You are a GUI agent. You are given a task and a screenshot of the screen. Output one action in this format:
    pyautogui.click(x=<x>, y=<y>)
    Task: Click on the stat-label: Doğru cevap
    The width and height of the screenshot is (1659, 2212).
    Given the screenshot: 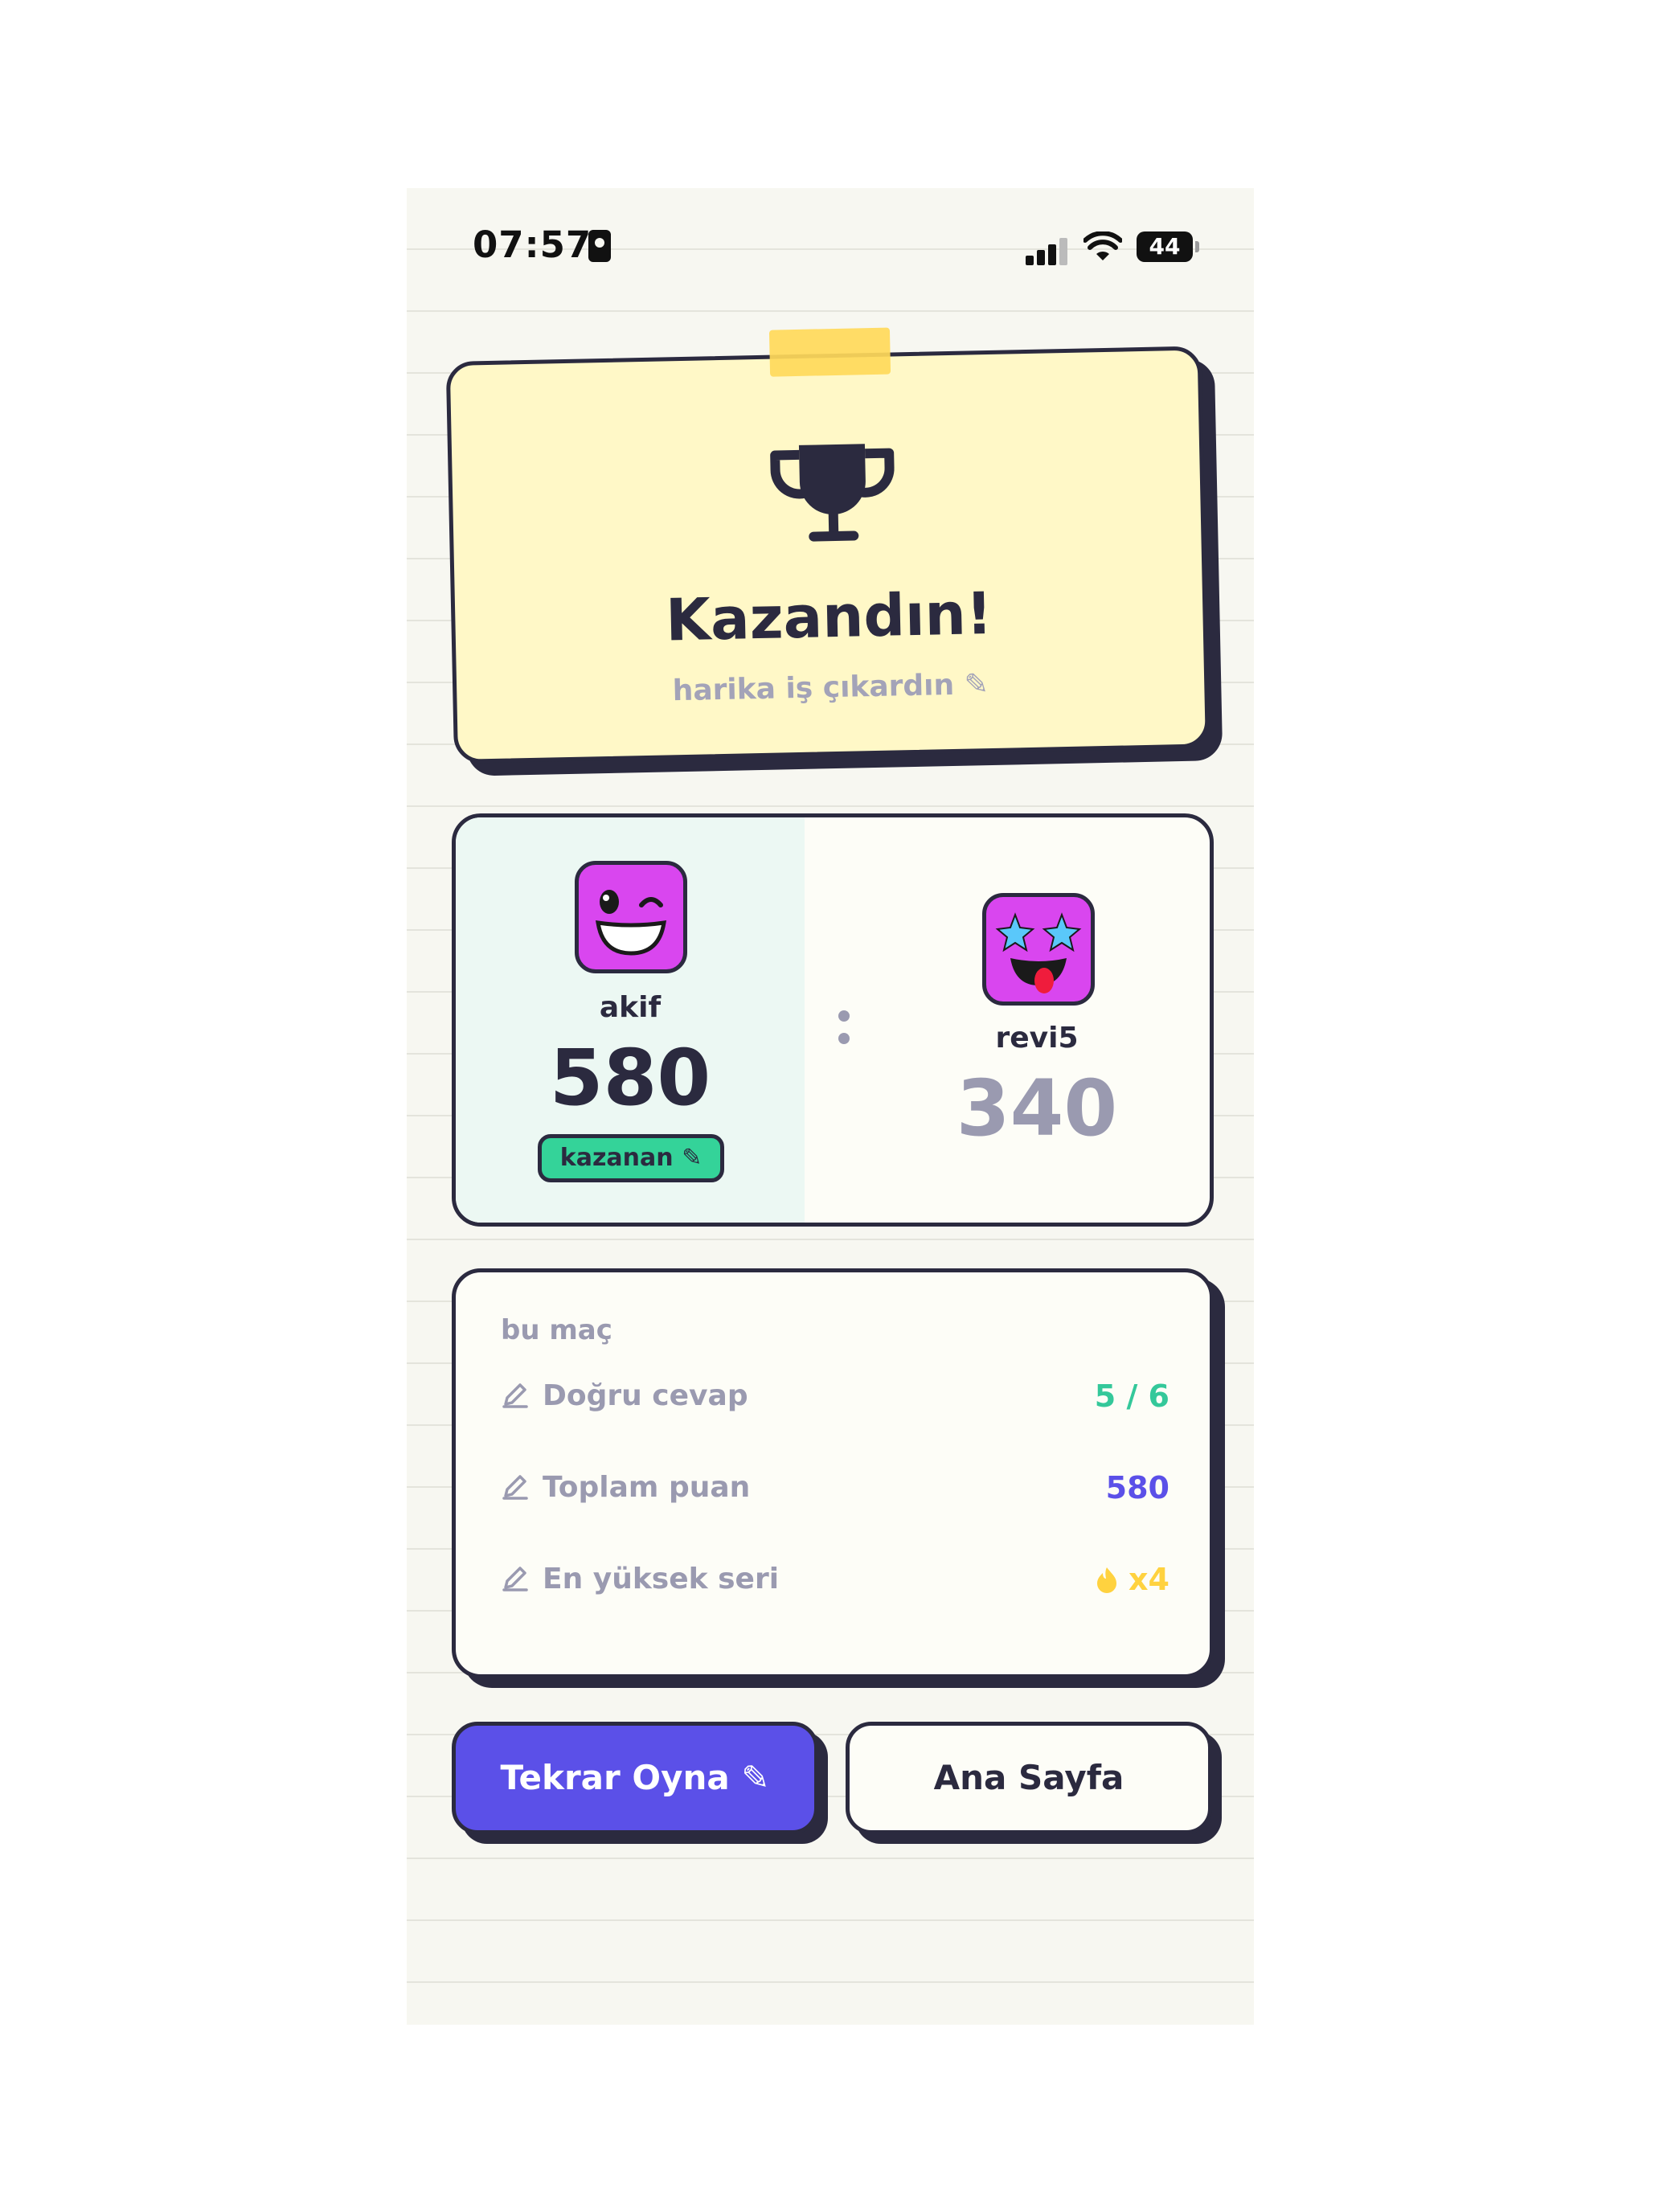 What is the action you would take?
    pyautogui.click(x=645, y=1395)
    